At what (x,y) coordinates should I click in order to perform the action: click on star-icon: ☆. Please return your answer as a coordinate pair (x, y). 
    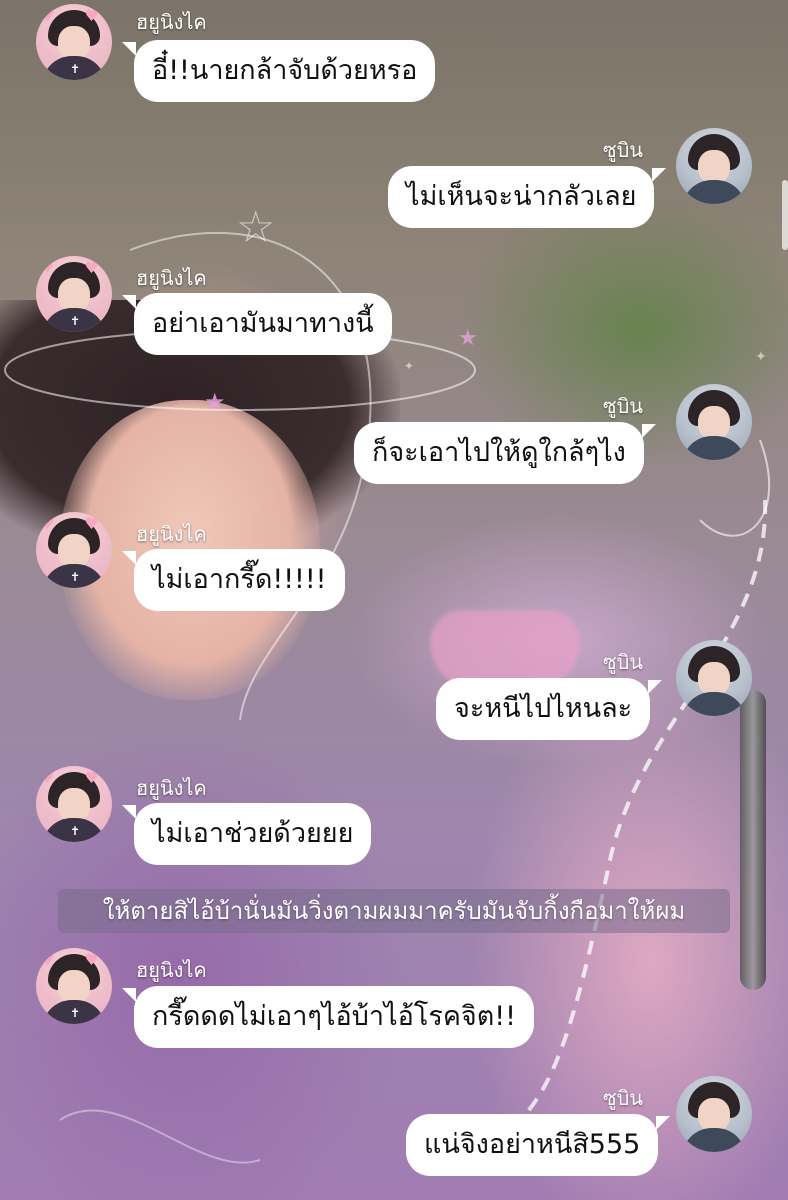
    Looking at the image, I should click on (256, 227).